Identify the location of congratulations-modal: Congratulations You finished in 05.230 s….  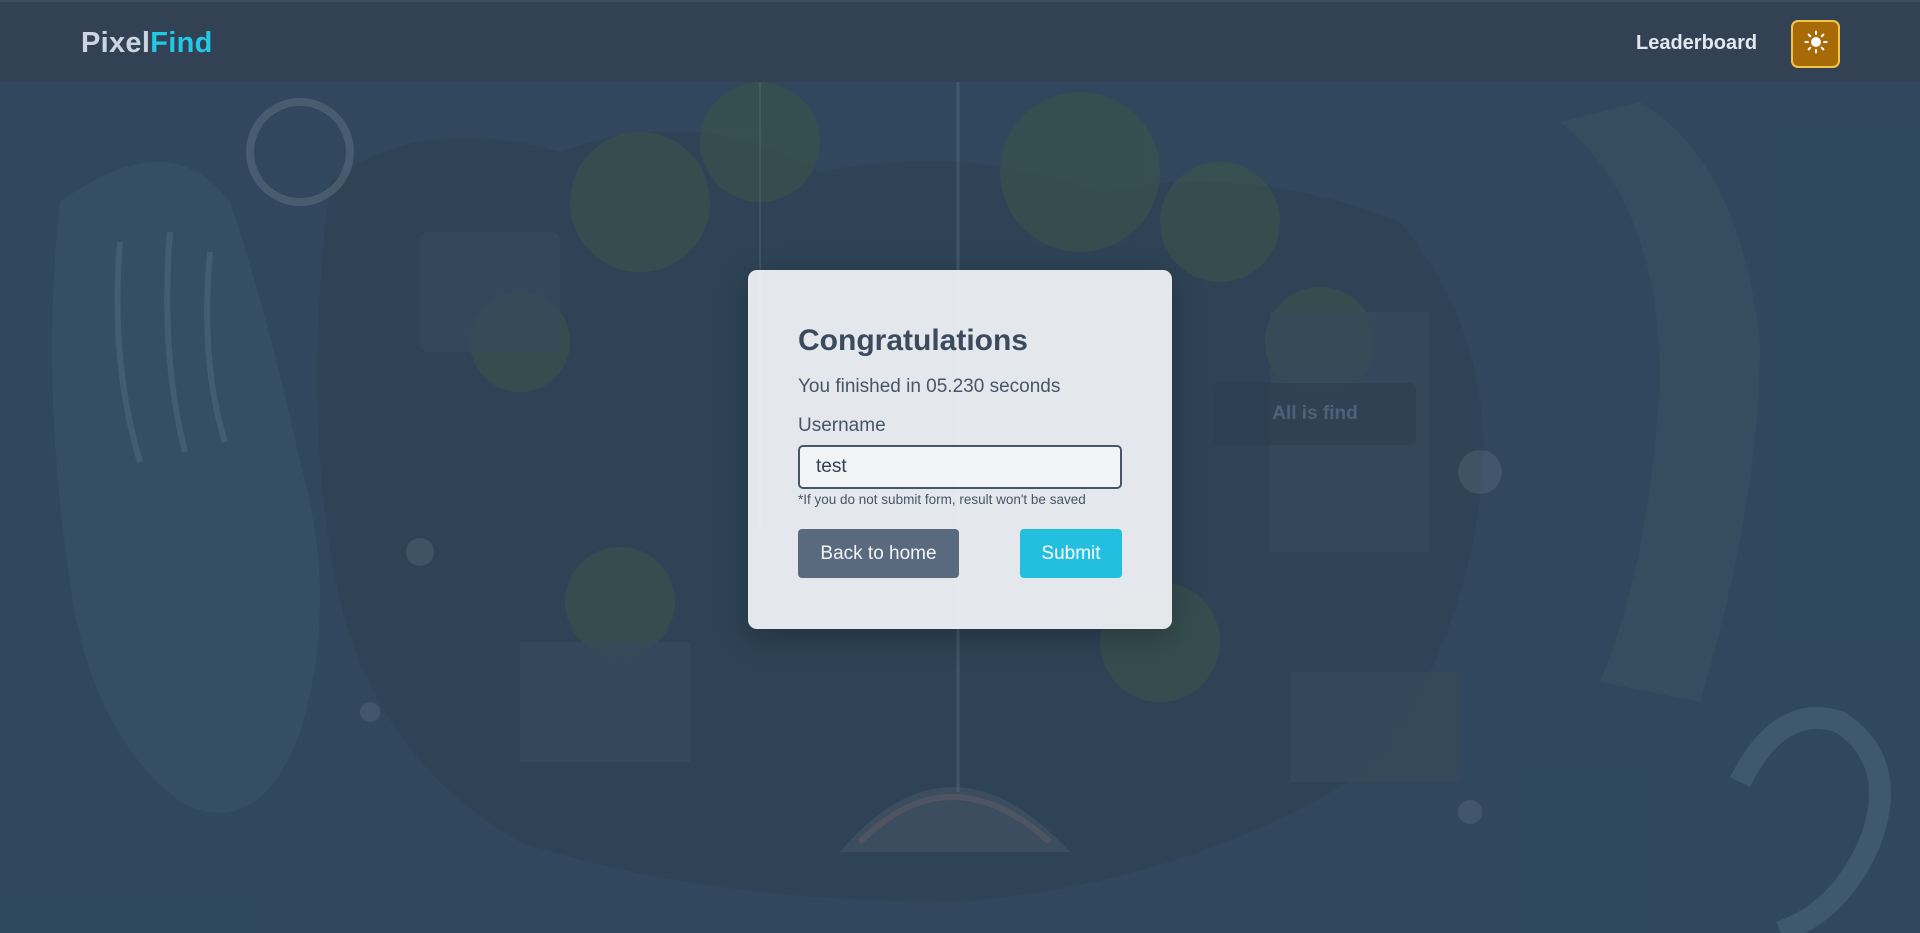
(960, 449).